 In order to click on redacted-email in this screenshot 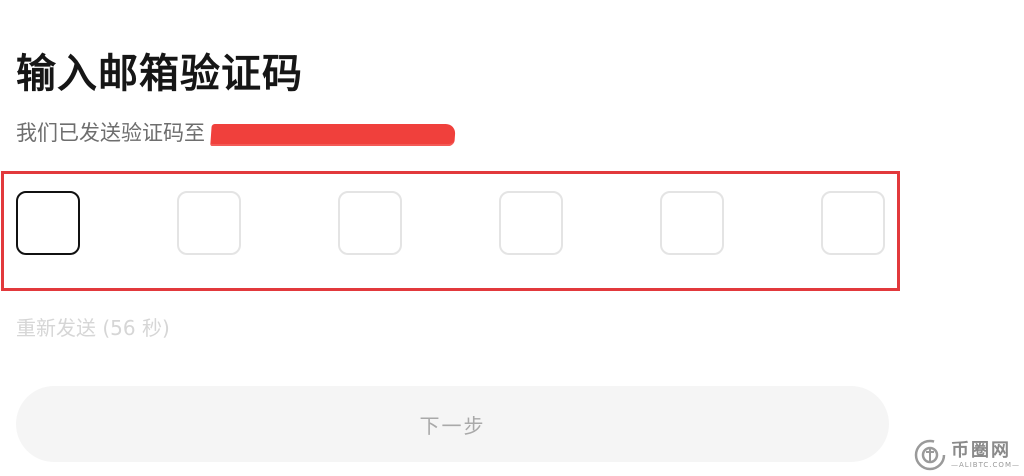, I will do `click(333, 135)`.